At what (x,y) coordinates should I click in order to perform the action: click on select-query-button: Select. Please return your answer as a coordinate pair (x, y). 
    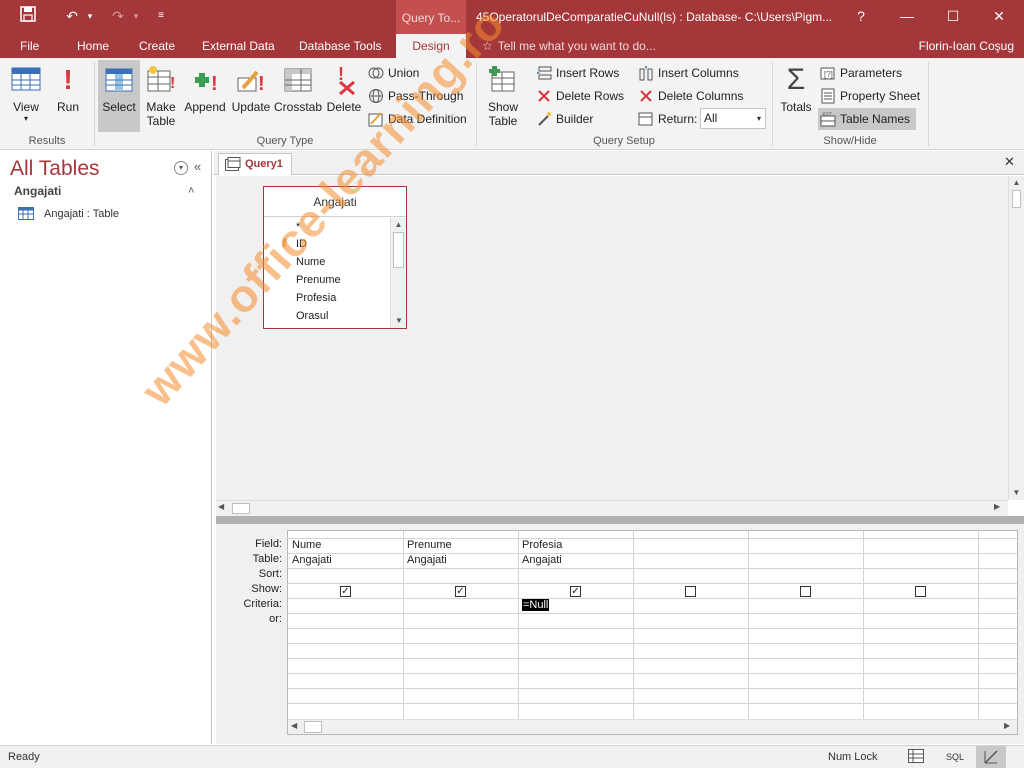
    Looking at the image, I should click on (119, 96).